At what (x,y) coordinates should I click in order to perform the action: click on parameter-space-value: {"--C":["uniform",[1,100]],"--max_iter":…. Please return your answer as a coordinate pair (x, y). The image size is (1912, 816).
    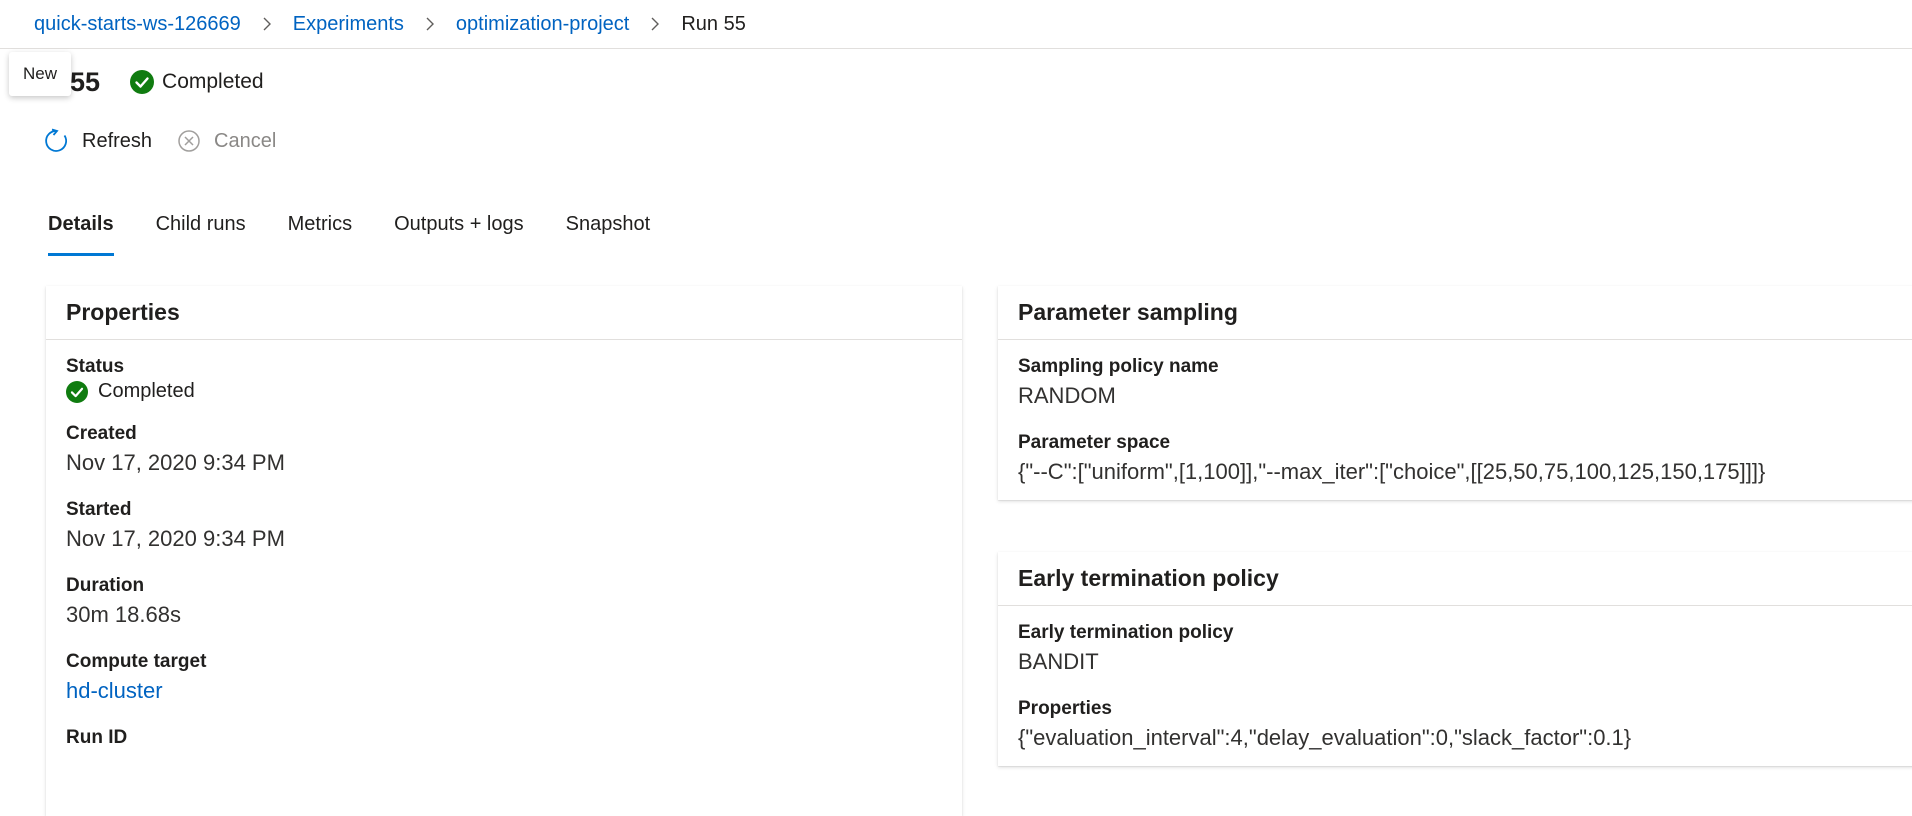
    Looking at the image, I should click on (1392, 471).